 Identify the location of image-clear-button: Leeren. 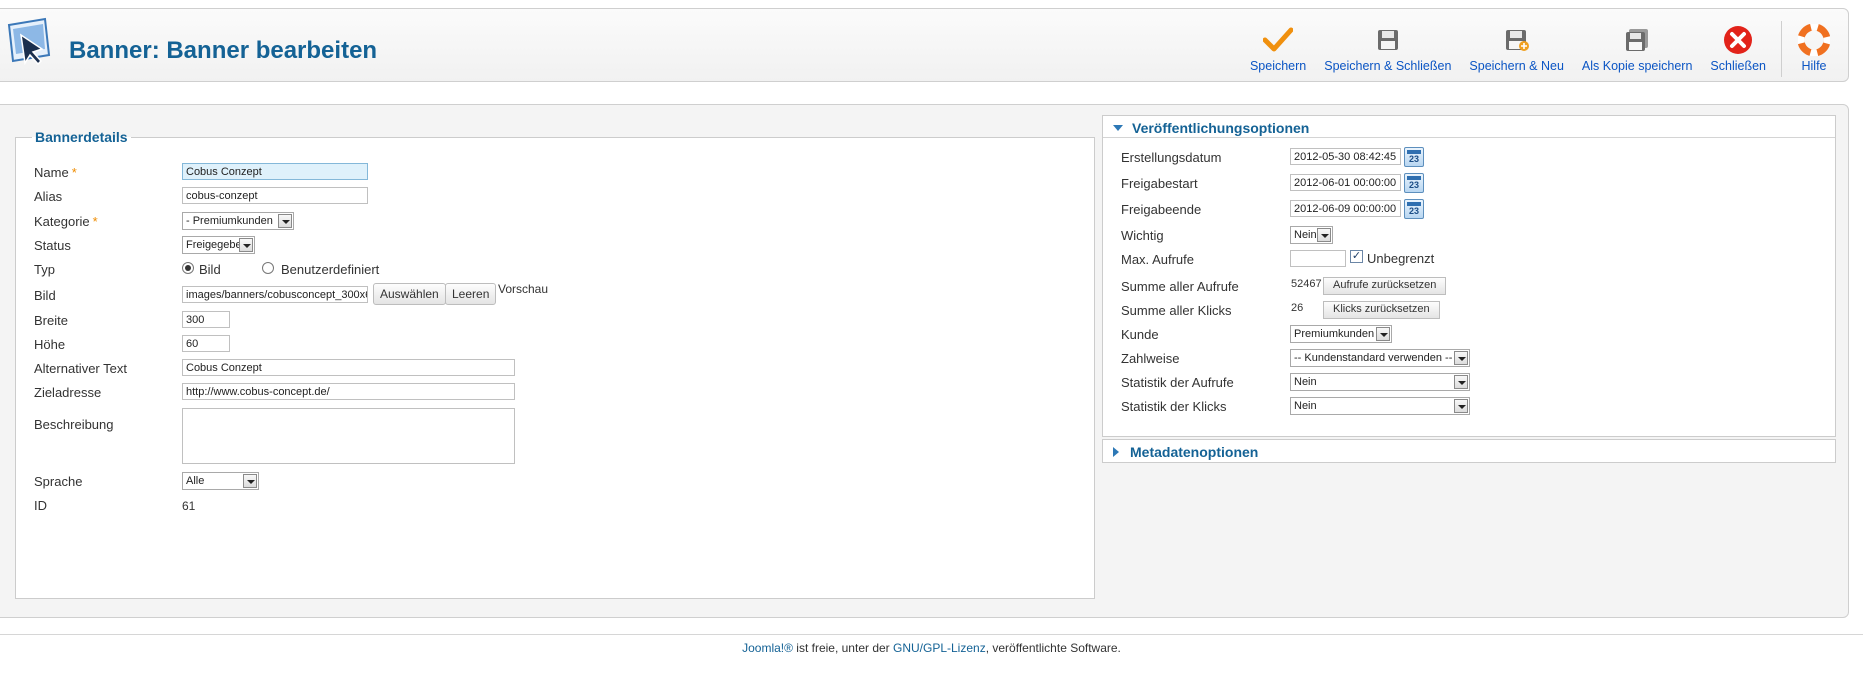
(471, 294).